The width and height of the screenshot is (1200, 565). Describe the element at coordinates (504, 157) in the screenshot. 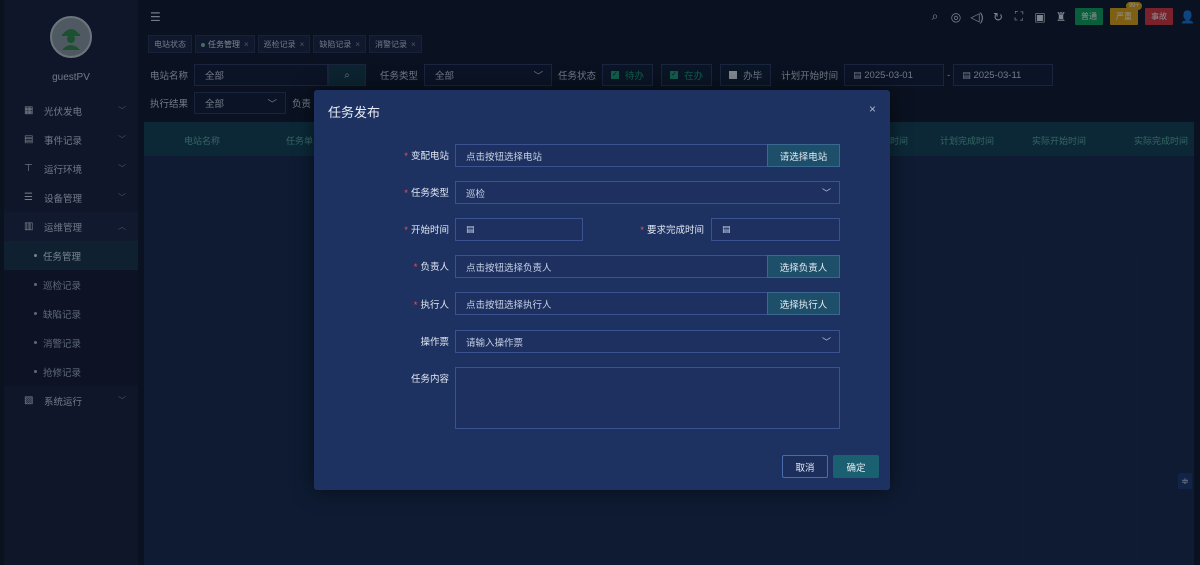

I see `substation-placeholder: 点击按钮选择电站` at that location.